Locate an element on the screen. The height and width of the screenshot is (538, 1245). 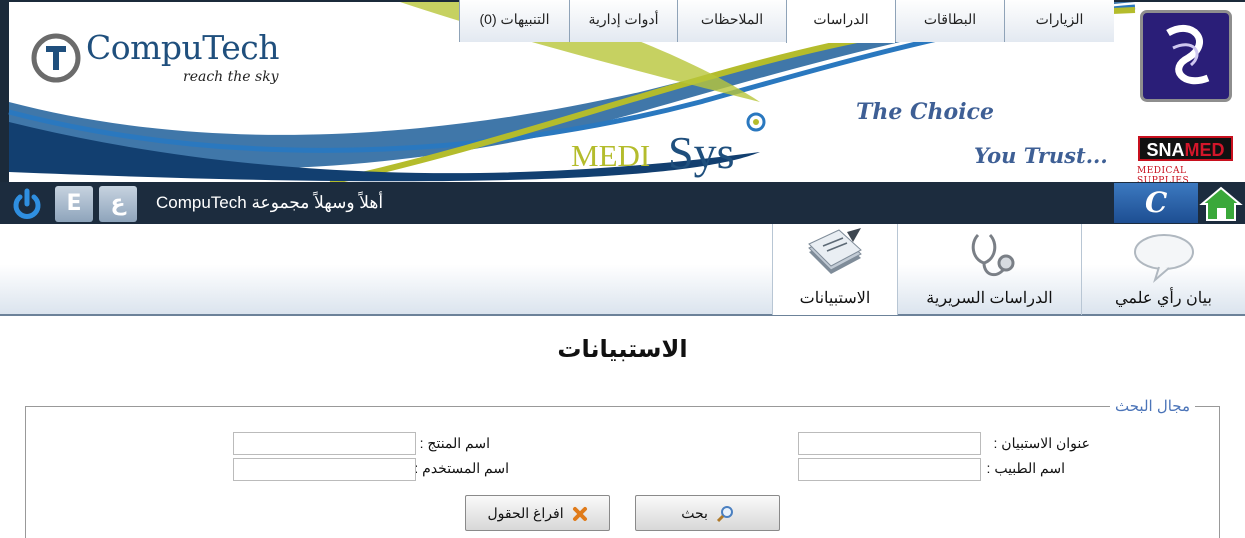
brand-tagline: reach the sky is located at coordinates (231, 77).